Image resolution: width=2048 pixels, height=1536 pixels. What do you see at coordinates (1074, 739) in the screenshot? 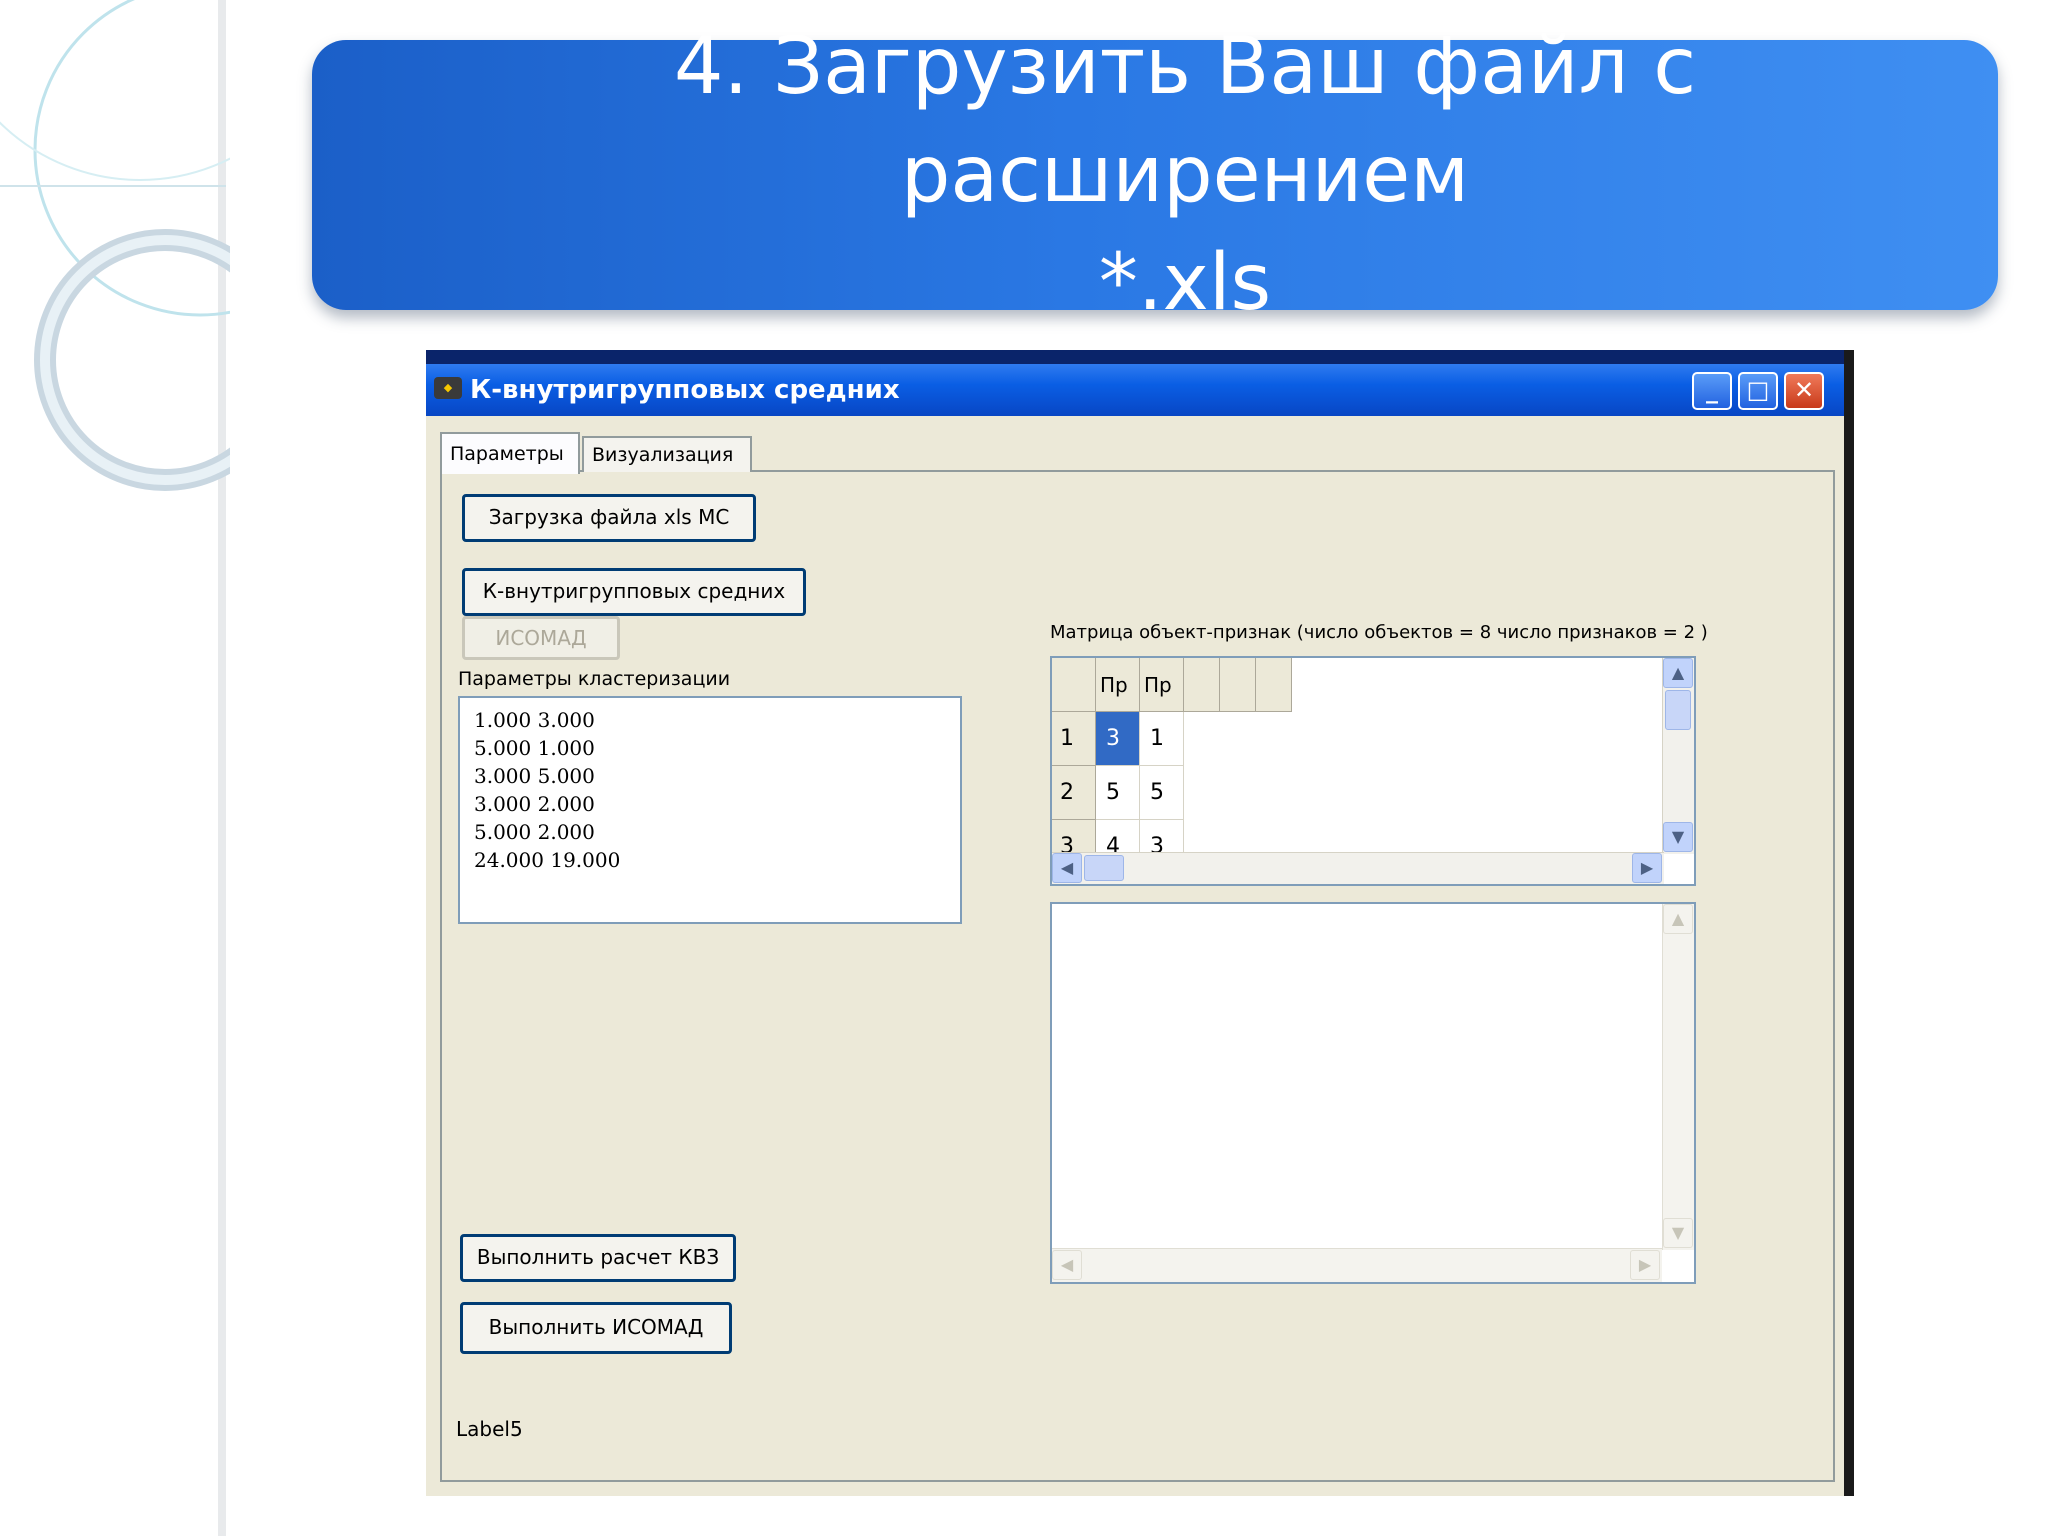
I see `grid-row-header: 1` at bounding box center [1074, 739].